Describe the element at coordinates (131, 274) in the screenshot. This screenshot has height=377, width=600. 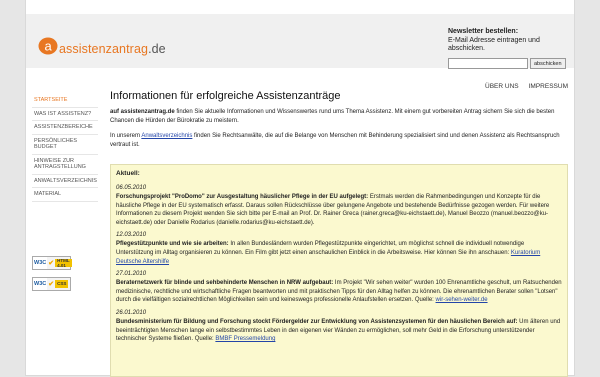
I see `news-date: 27.01.2010` at that location.